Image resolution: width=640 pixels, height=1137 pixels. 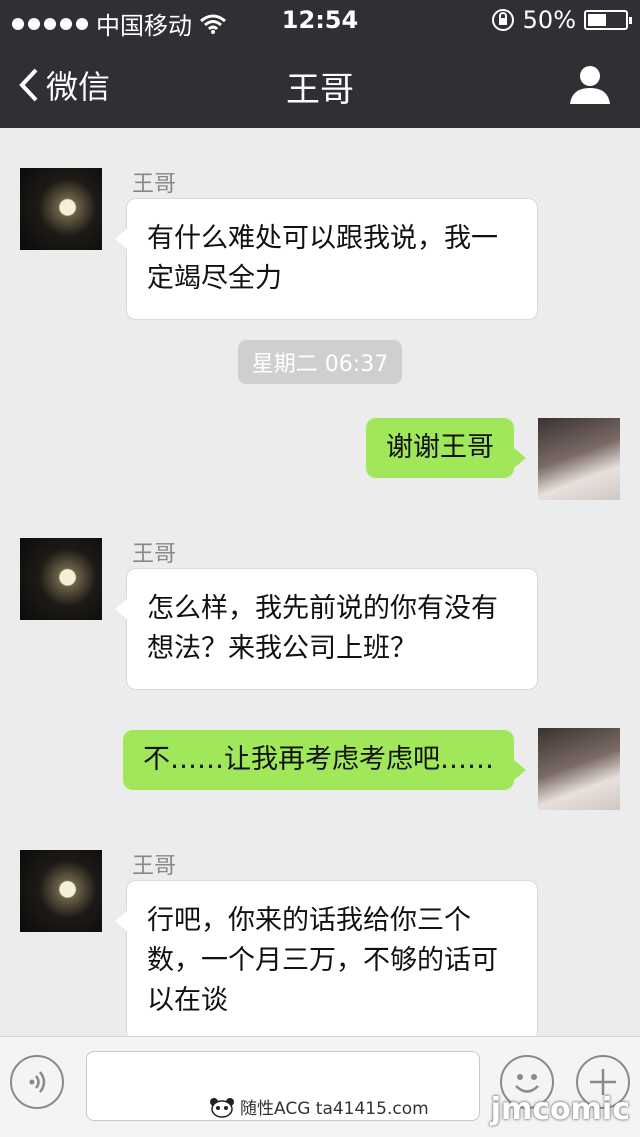 I want to click on message-bubble-incoming: 怎么样，我先前说的你有没有想法？来我公司上班？, so click(x=326, y=629).